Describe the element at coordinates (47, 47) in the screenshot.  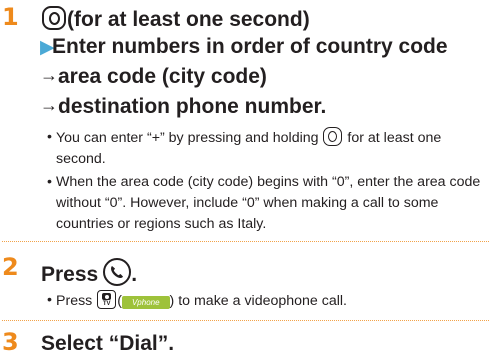
I see `triangle-icon: ▶` at that location.